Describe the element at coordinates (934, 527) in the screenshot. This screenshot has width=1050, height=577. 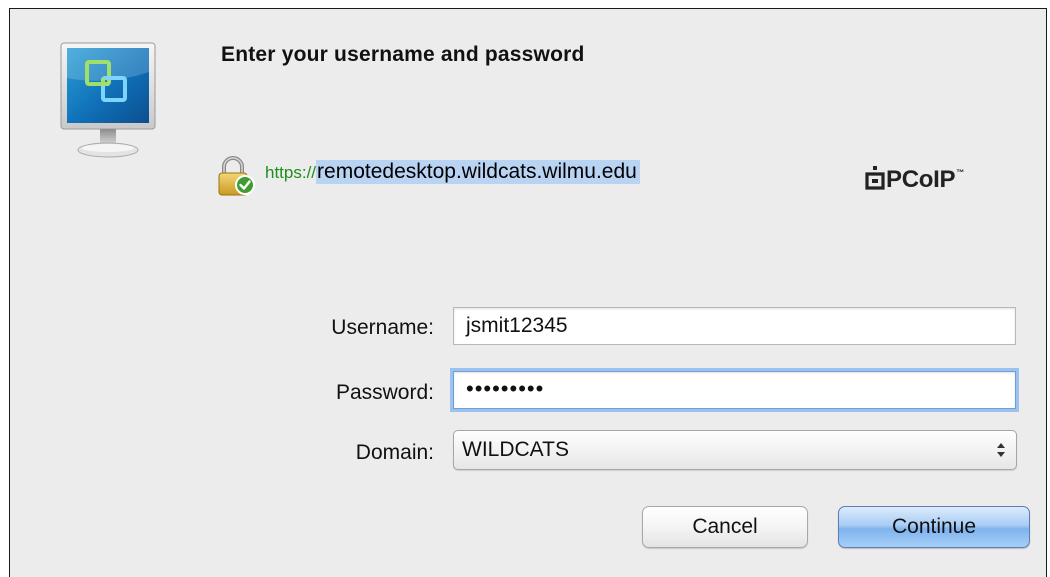
I see `continue-button: Continue` at that location.